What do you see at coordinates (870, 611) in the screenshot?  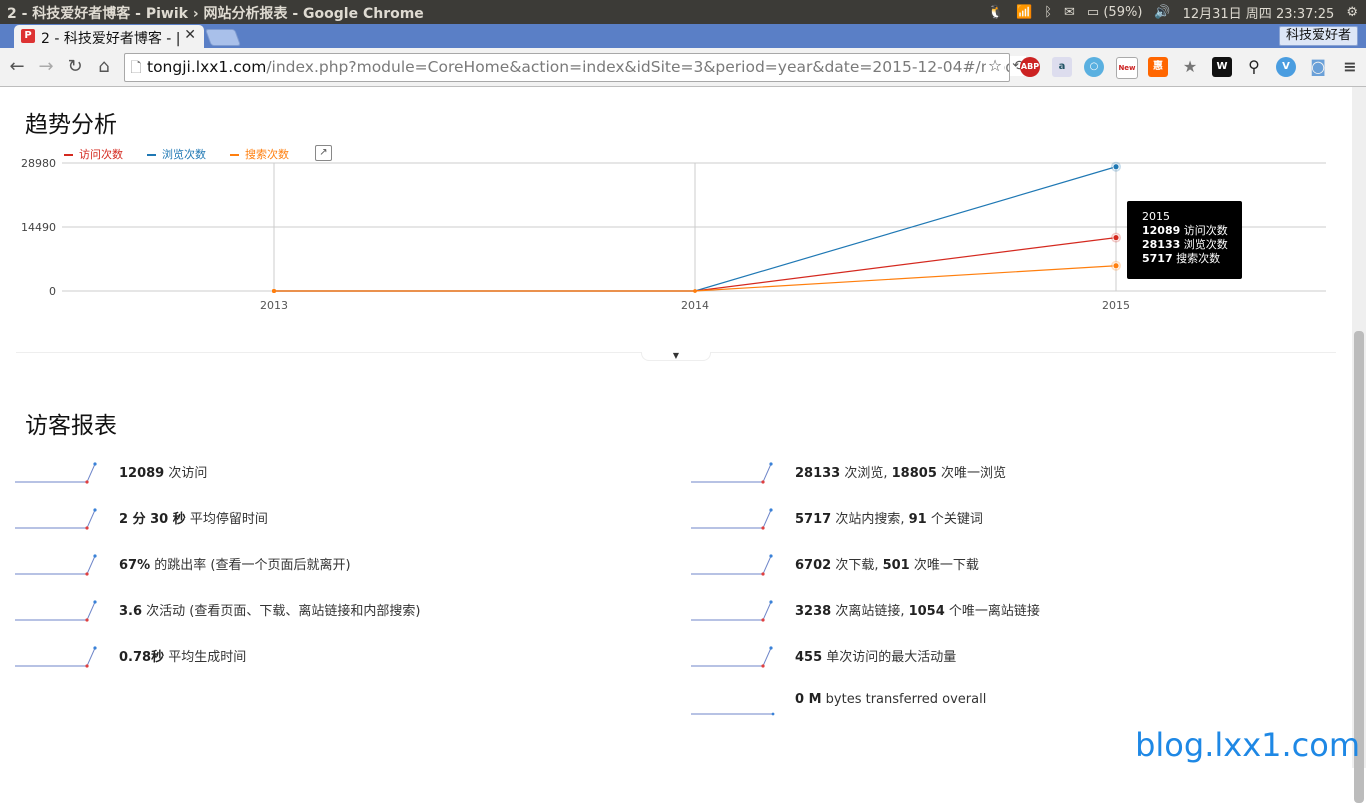 I see `metric-label: 次离站链接,` at bounding box center [870, 611].